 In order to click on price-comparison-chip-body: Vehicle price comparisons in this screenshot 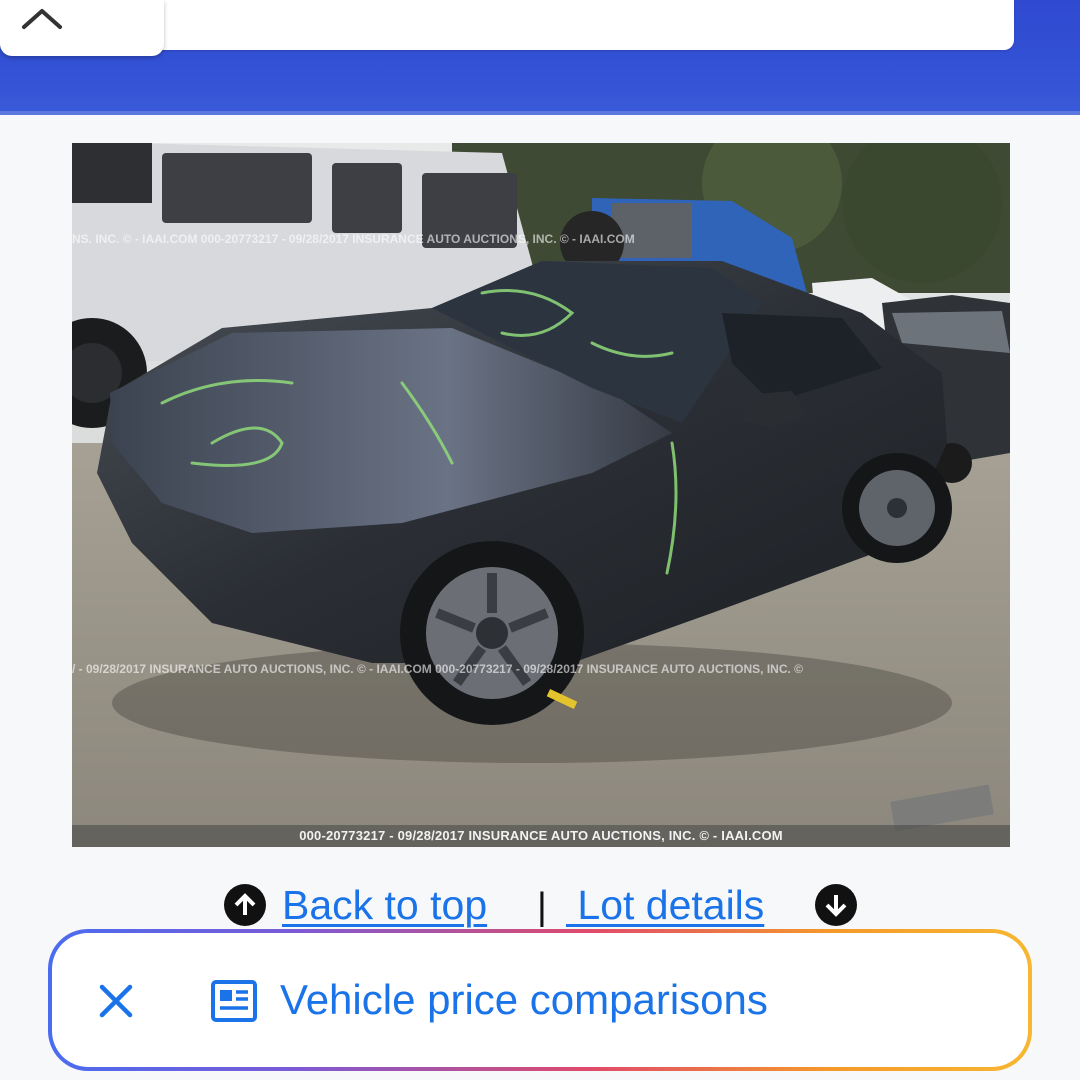, I will do `click(540, 1000)`.